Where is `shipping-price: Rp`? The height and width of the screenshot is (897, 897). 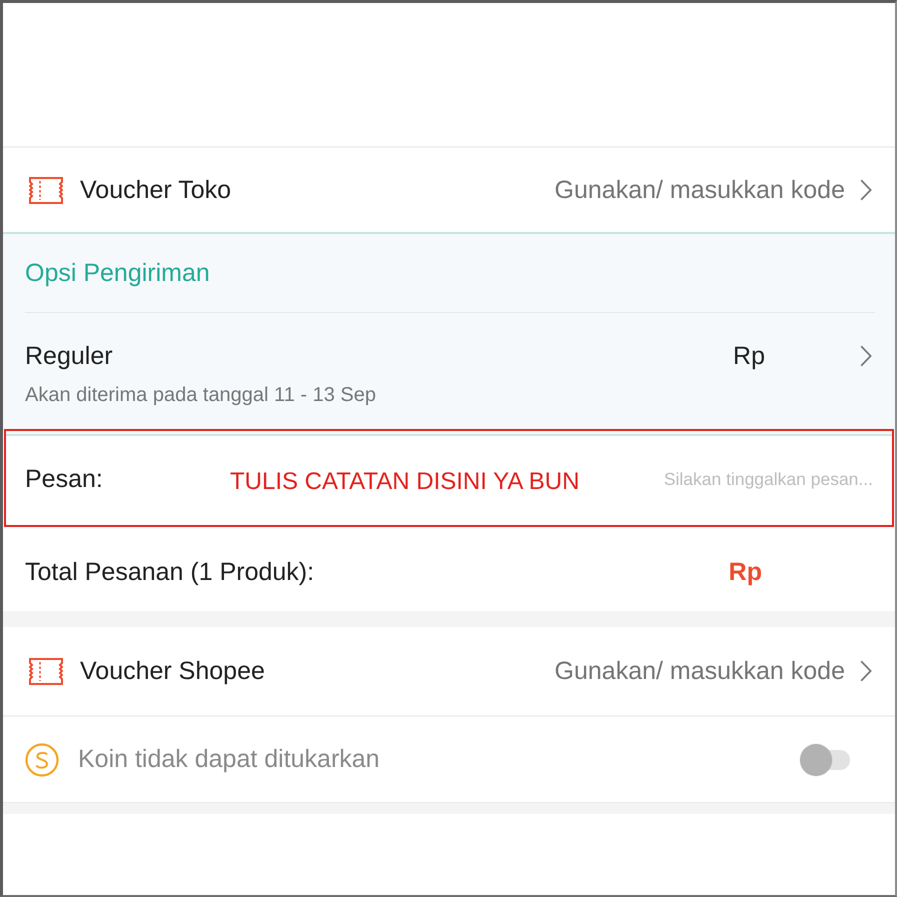 shipping-price: Rp is located at coordinates (749, 356).